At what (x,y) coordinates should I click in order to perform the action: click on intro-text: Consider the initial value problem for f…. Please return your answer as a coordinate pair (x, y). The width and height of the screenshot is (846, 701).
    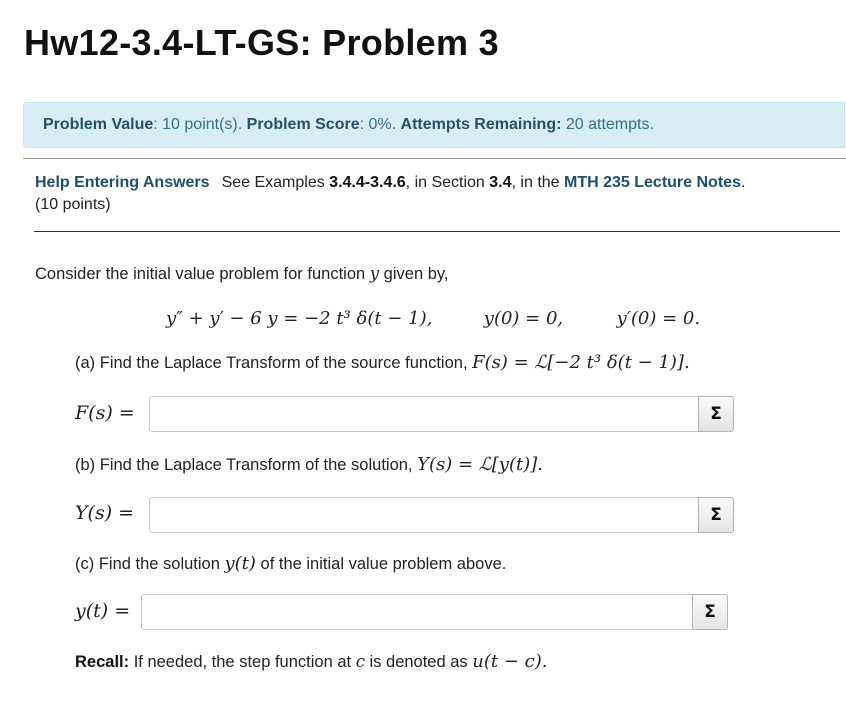
    Looking at the image, I should click on (202, 274).